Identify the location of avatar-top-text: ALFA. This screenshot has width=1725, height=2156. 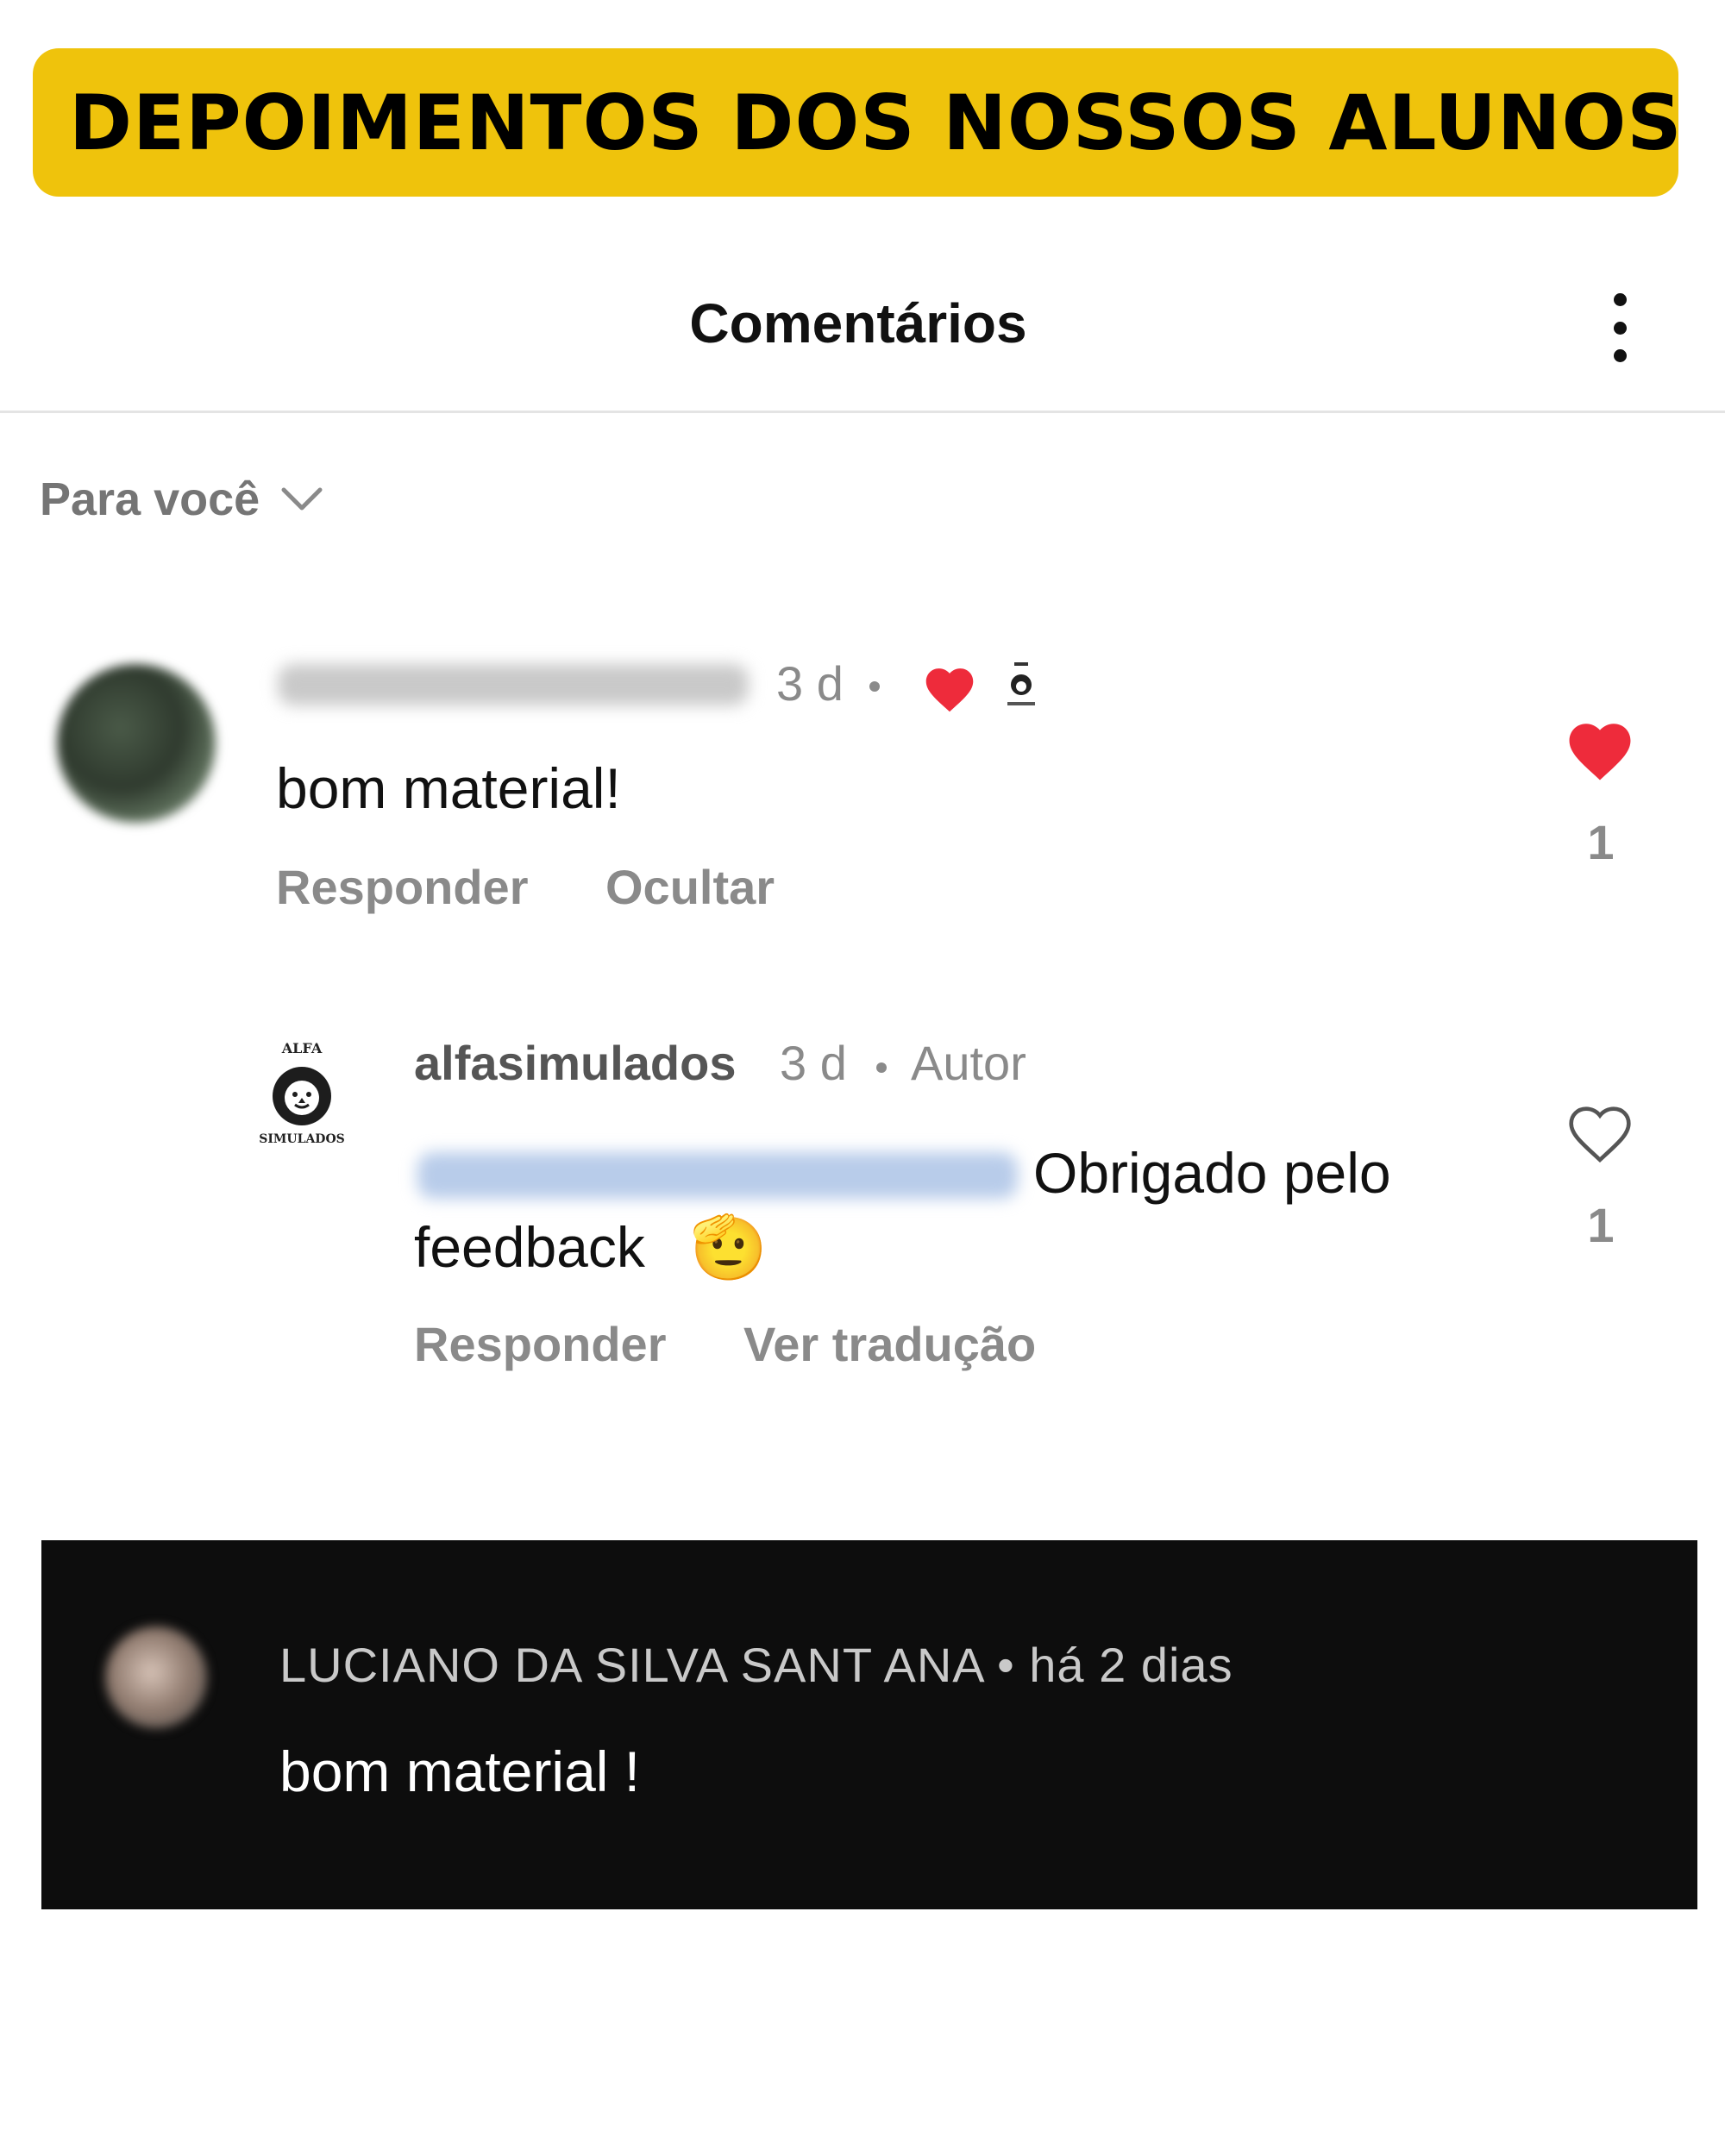
(302, 1048).